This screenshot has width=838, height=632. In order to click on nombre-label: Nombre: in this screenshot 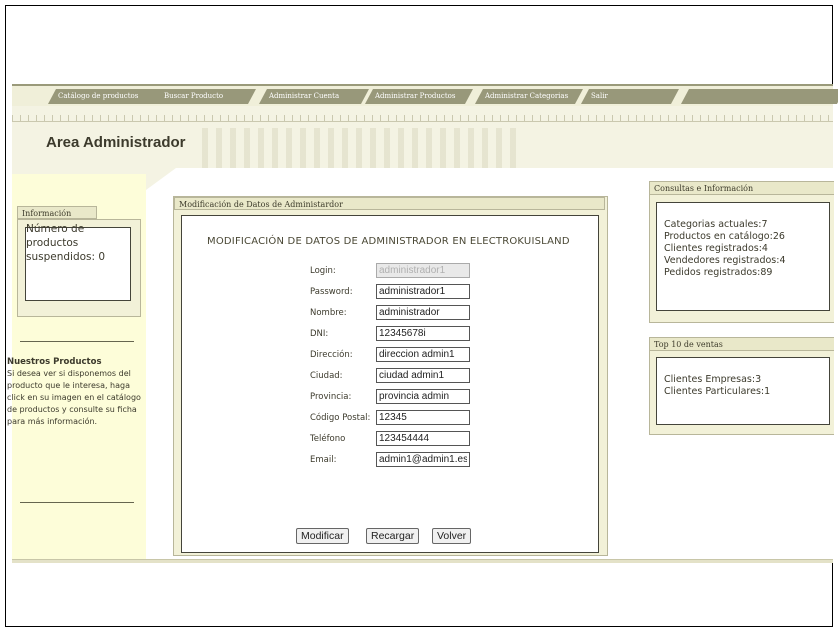, I will do `click(328, 313)`.